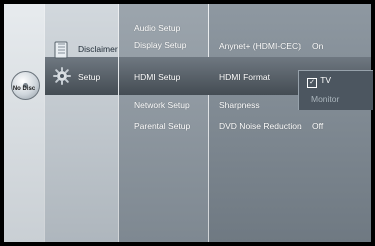 Image resolution: width=375 pixels, height=246 pixels. I want to click on option-label: TV, so click(326, 80).